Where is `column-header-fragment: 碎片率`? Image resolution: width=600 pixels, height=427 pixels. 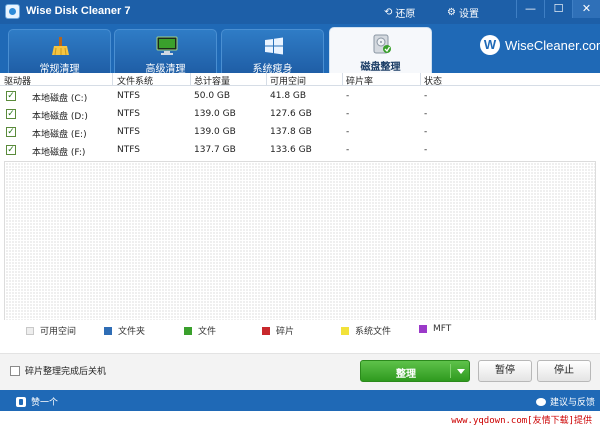 column-header-fragment: 碎片率 is located at coordinates (359, 80).